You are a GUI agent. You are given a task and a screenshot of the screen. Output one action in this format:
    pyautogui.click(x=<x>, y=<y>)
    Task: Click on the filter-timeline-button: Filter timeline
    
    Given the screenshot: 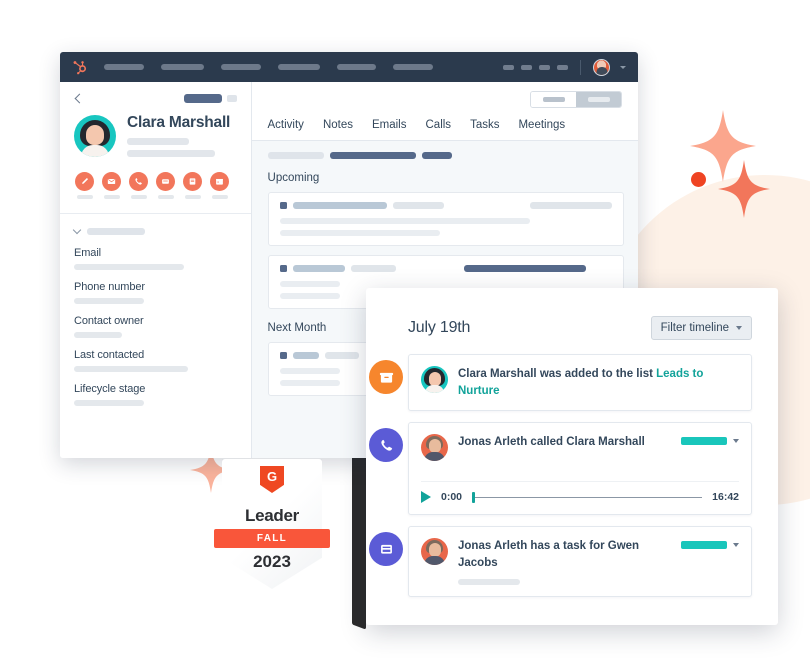 What is the action you would take?
    pyautogui.click(x=701, y=328)
    